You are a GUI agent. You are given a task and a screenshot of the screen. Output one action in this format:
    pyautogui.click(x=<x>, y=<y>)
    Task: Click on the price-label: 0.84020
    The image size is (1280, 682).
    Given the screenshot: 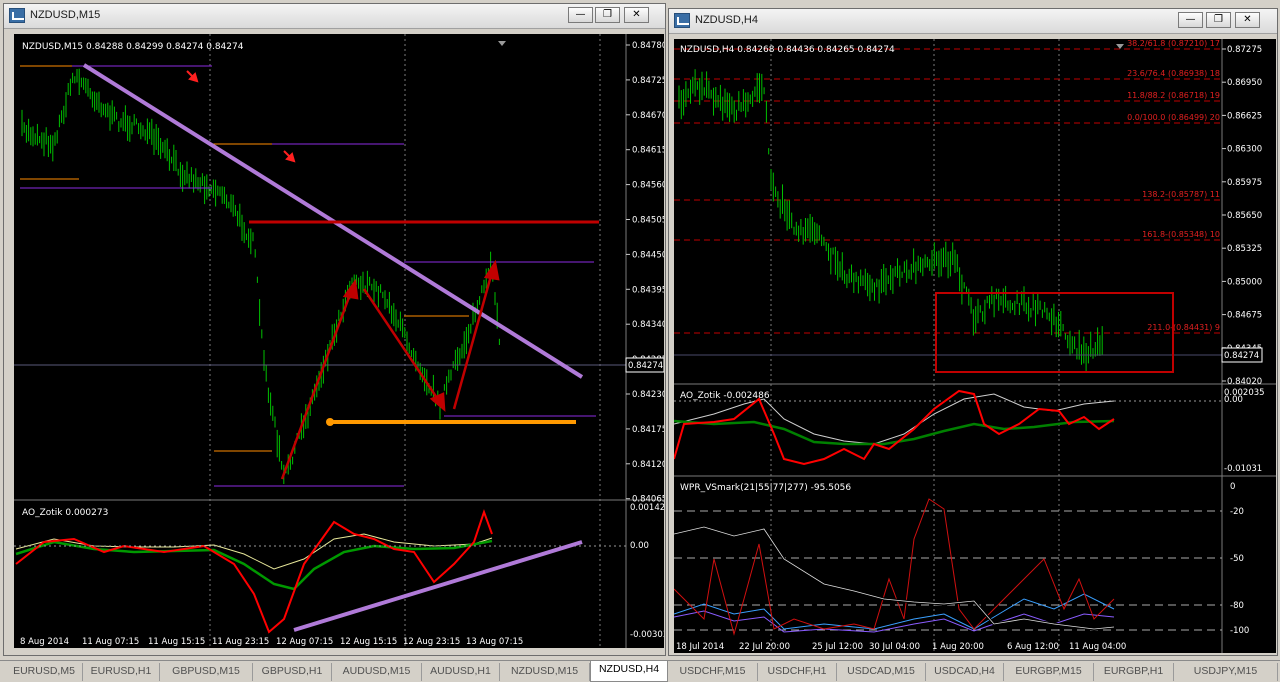 What is the action you would take?
    pyautogui.click(x=1244, y=382)
    